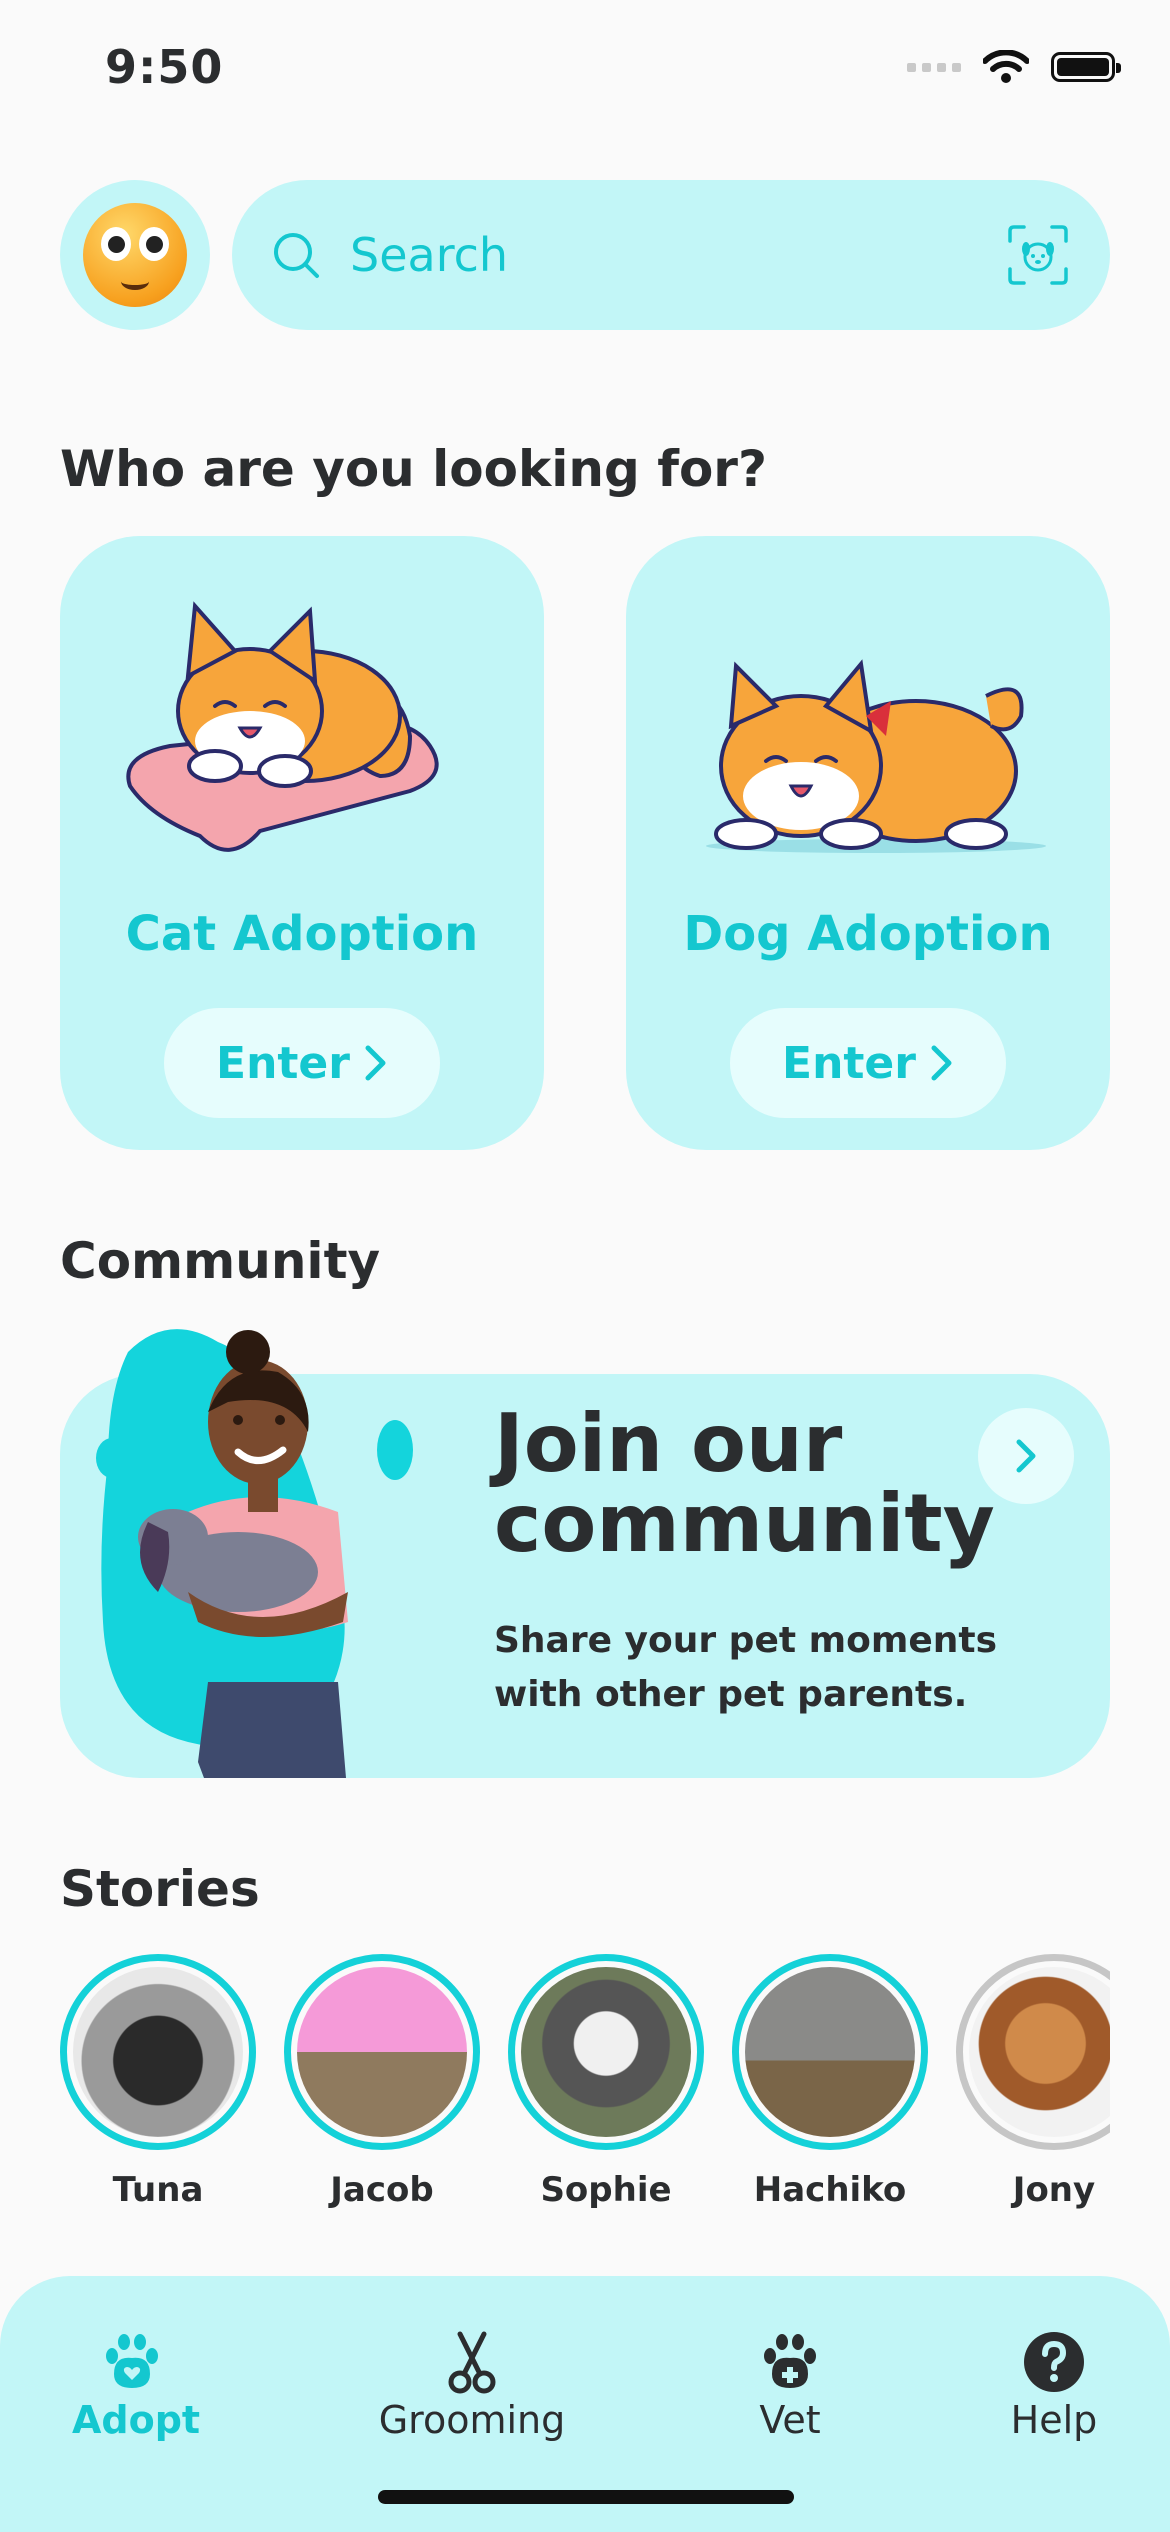 This screenshot has width=1170, height=2532. I want to click on kitten-photo, so click(830, 2052).